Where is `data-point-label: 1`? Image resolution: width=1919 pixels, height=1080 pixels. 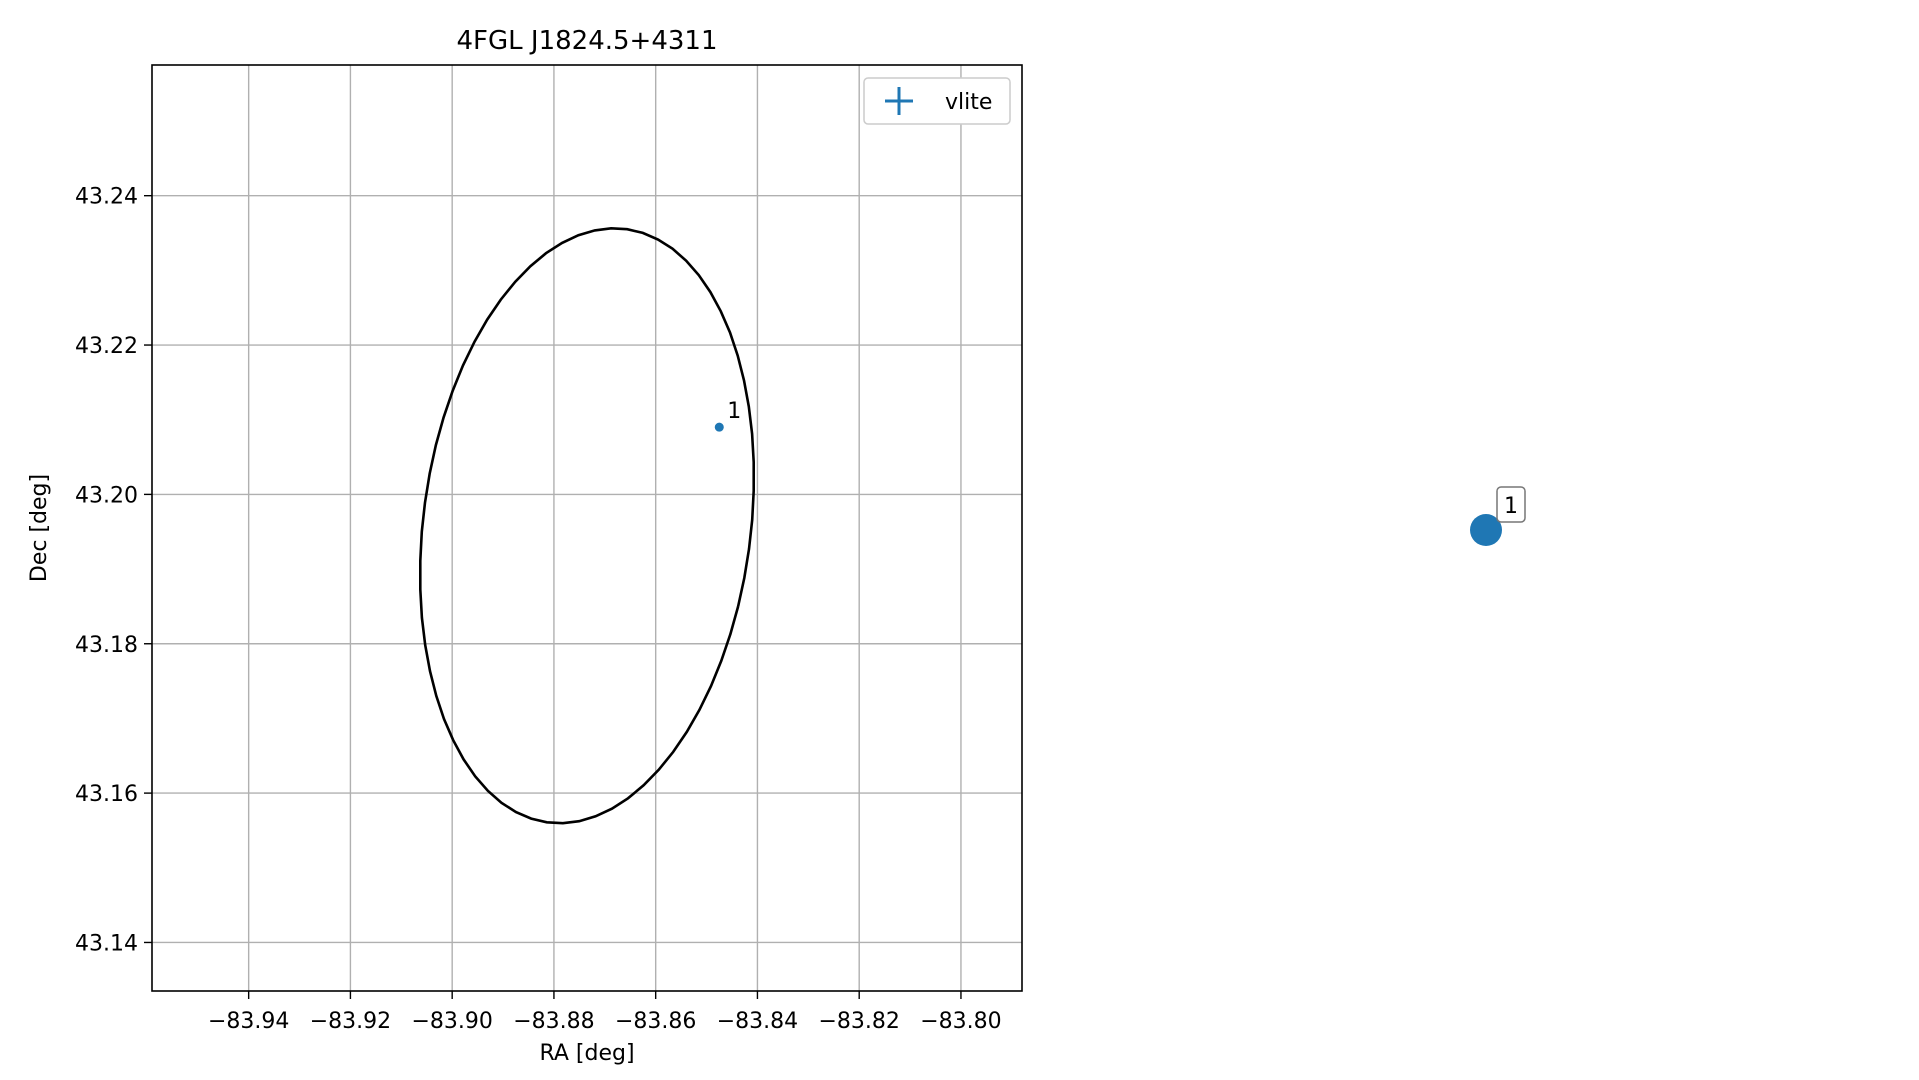 data-point-label: 1 is located at coordinates (734, 411).